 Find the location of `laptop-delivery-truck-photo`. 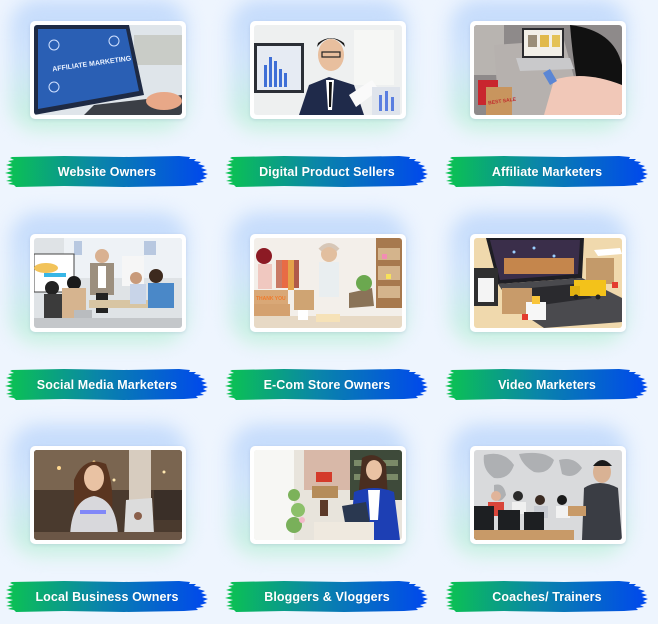

laptop-delivery-truck-photo is located at coordinates (548, 283).